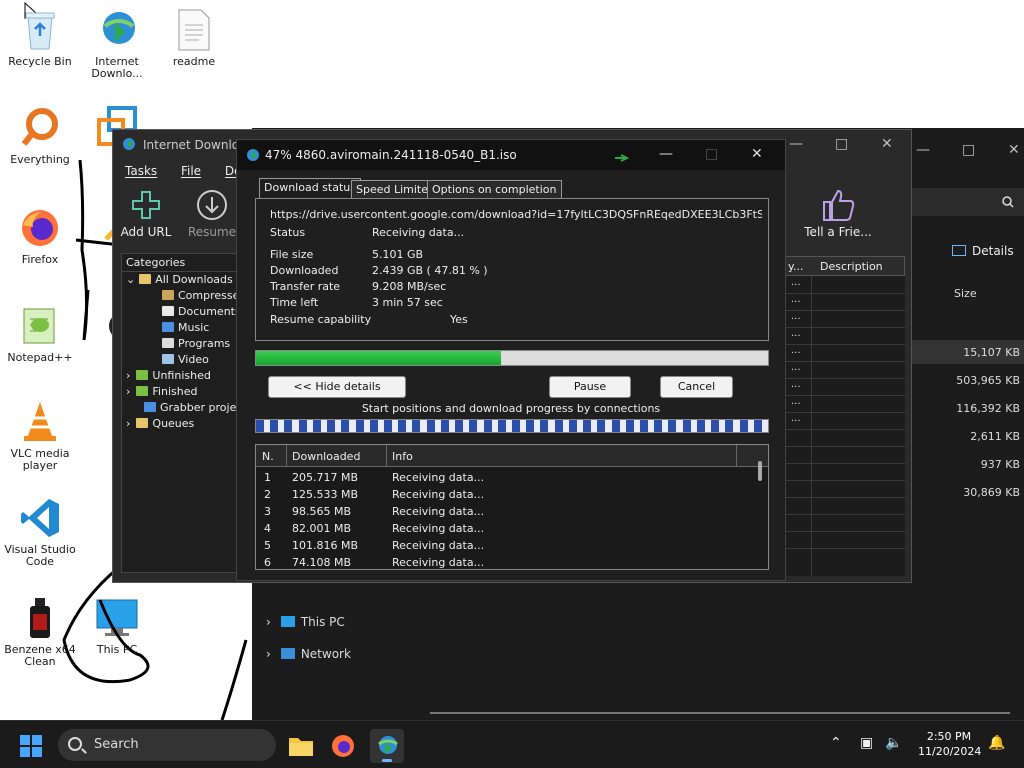  What do you see at coordinates (337, 387) in the screenshot?
I see `hide-details-button: << Hide details` at bounding box center [337, 387].